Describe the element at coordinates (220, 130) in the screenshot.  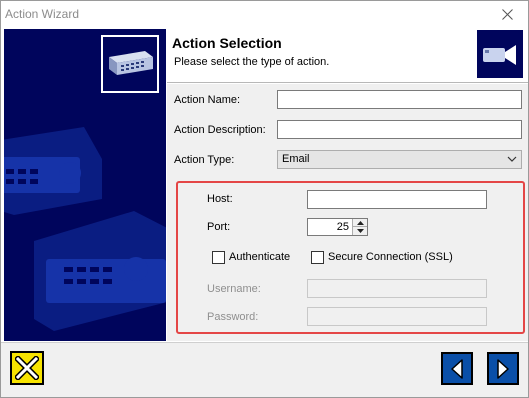
I see `action-description-label: Action Description:` at that location.